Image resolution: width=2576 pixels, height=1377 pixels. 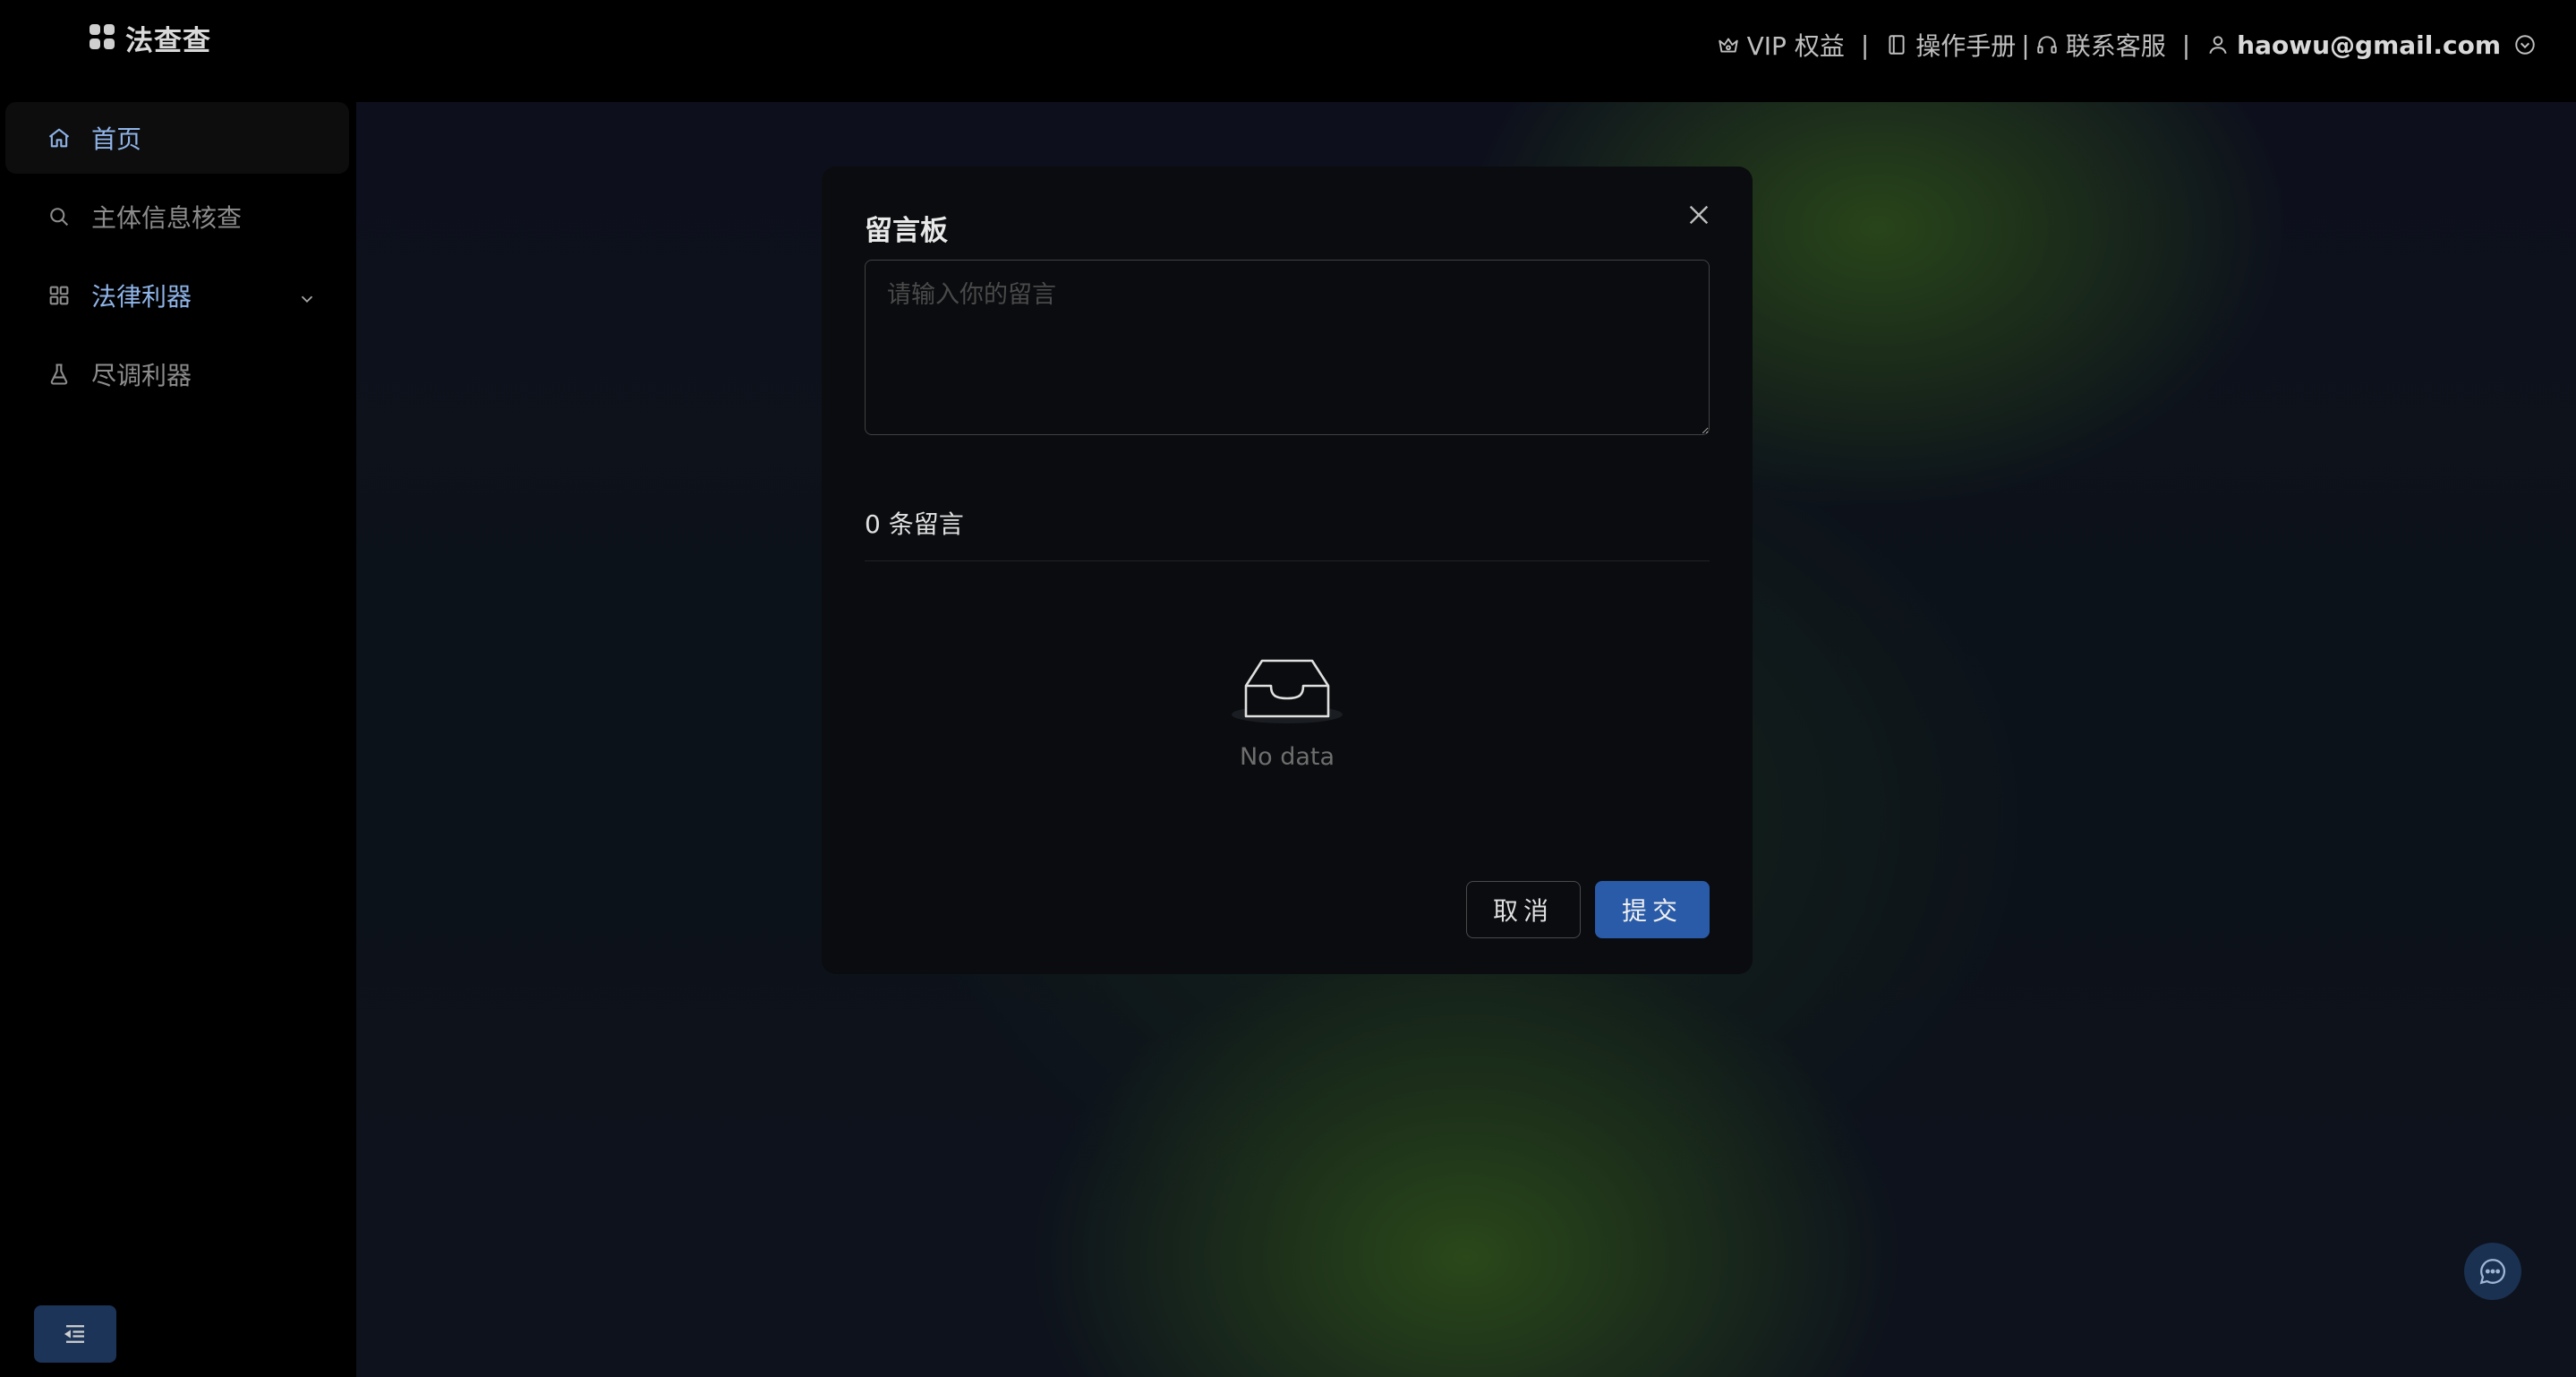 I want to click on book-icon, so click(x=1896, y=44).